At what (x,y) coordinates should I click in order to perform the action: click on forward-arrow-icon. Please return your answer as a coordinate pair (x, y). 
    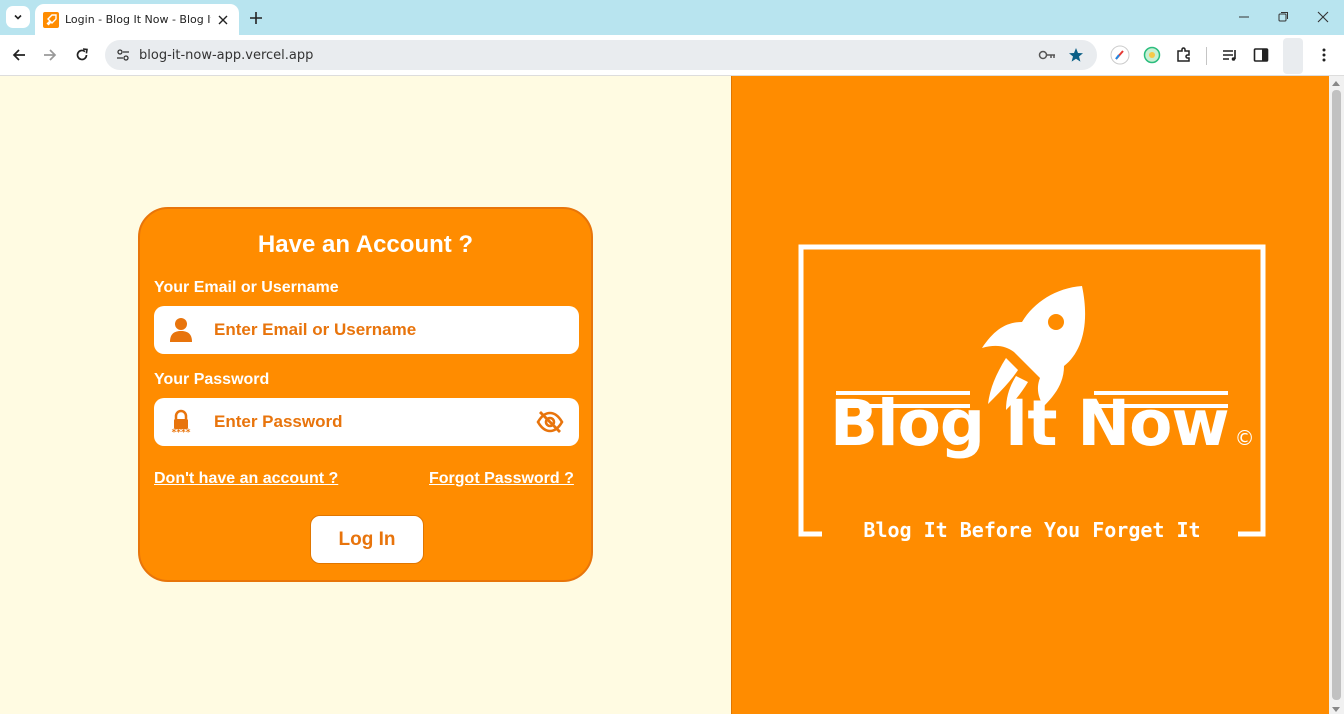
    Looking at the image, I should click on (50, 55).